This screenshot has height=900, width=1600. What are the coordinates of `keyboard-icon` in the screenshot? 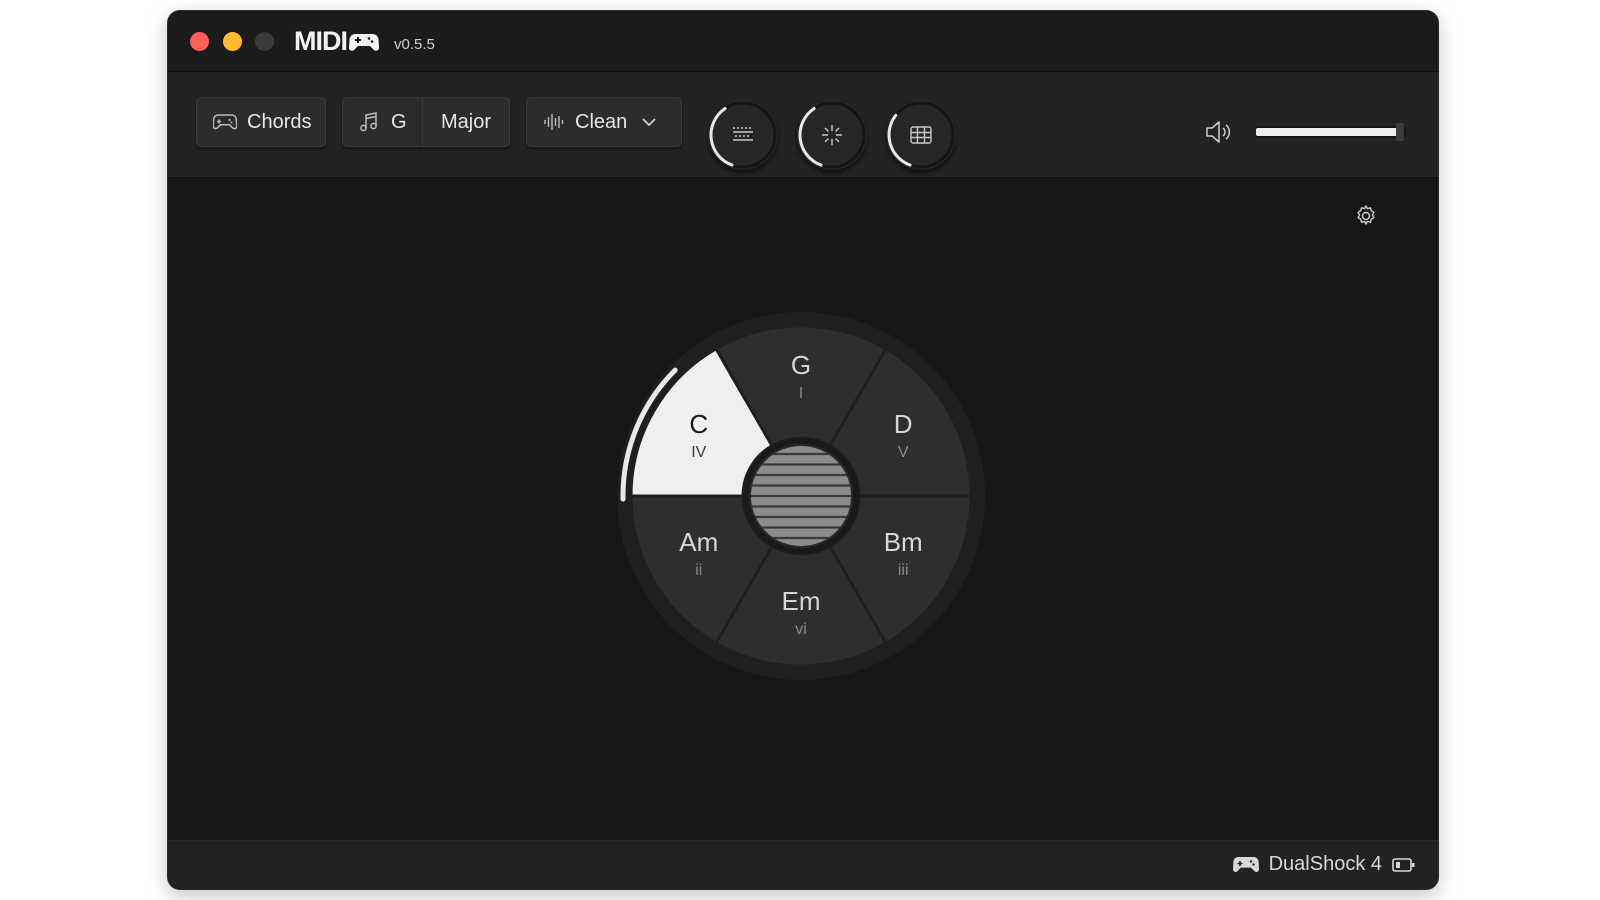 It's located at (743, 134).